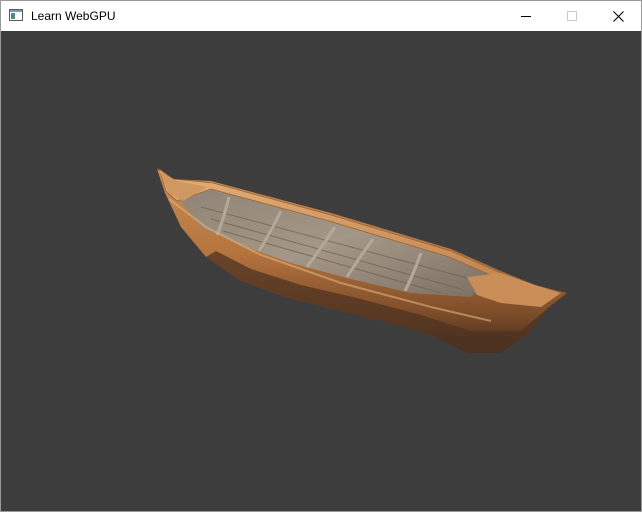 Image resolution: width=642 pixels, height=512 pixels. I want to click on close-icon, so click(618, 16).